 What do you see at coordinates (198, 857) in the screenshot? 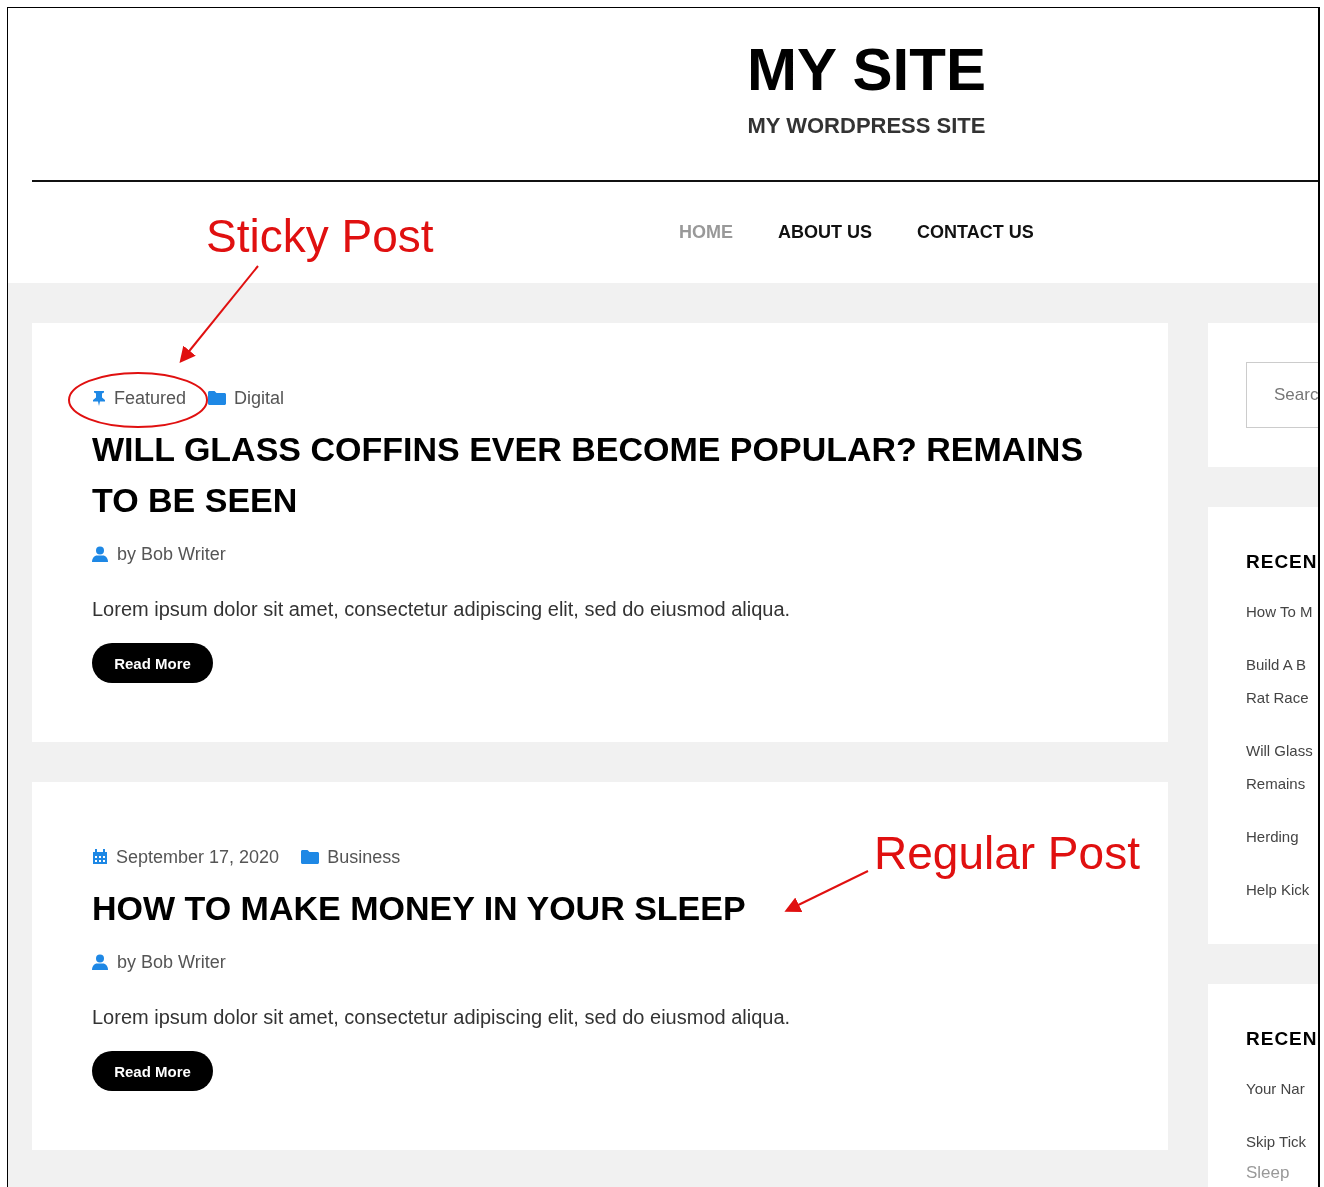
I see `post-date: September 17, 2020` at bounding box center [198, 857].